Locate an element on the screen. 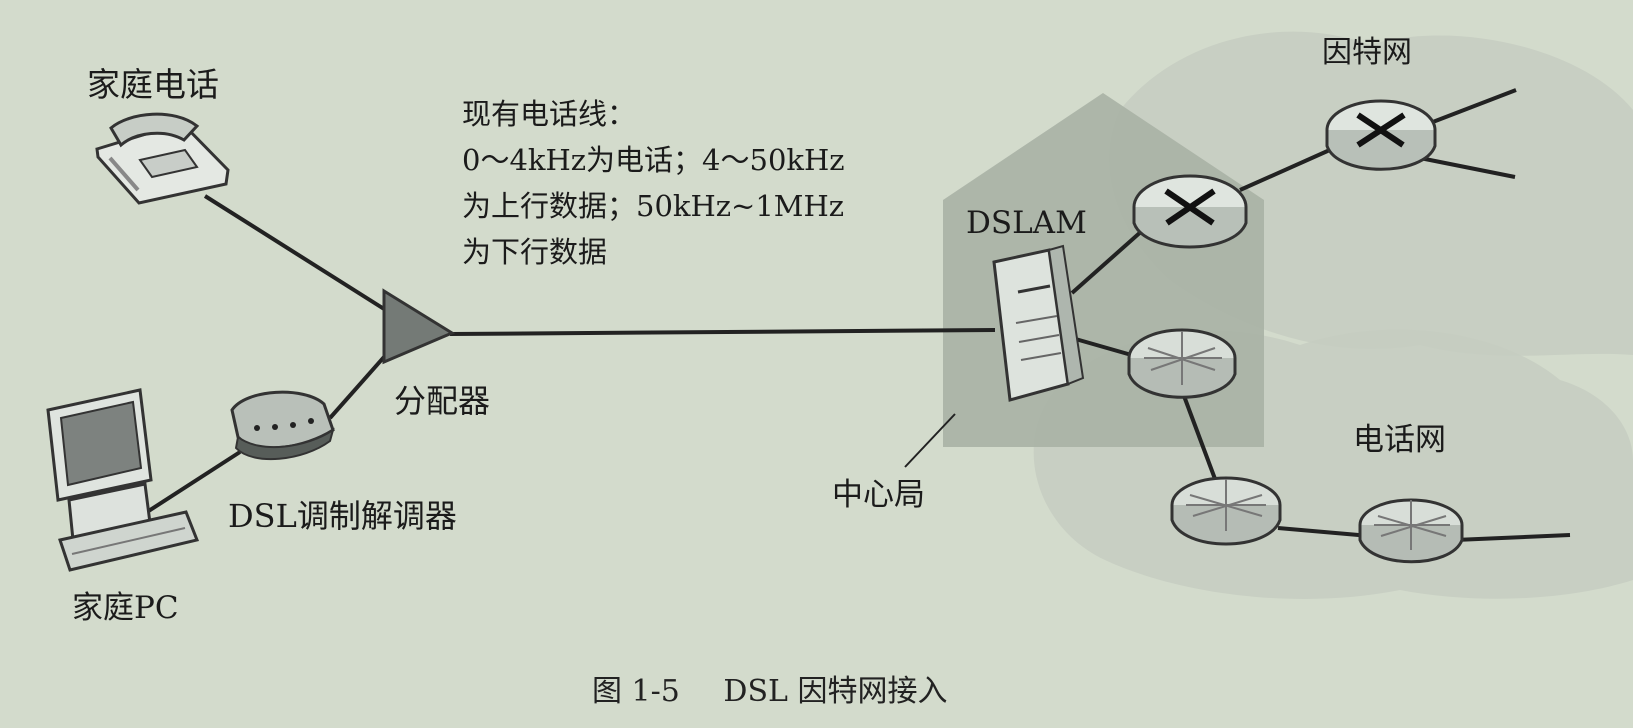 The image size is (1633, 728). central-office-label: 中心局 is located at coordinates (878, 495).